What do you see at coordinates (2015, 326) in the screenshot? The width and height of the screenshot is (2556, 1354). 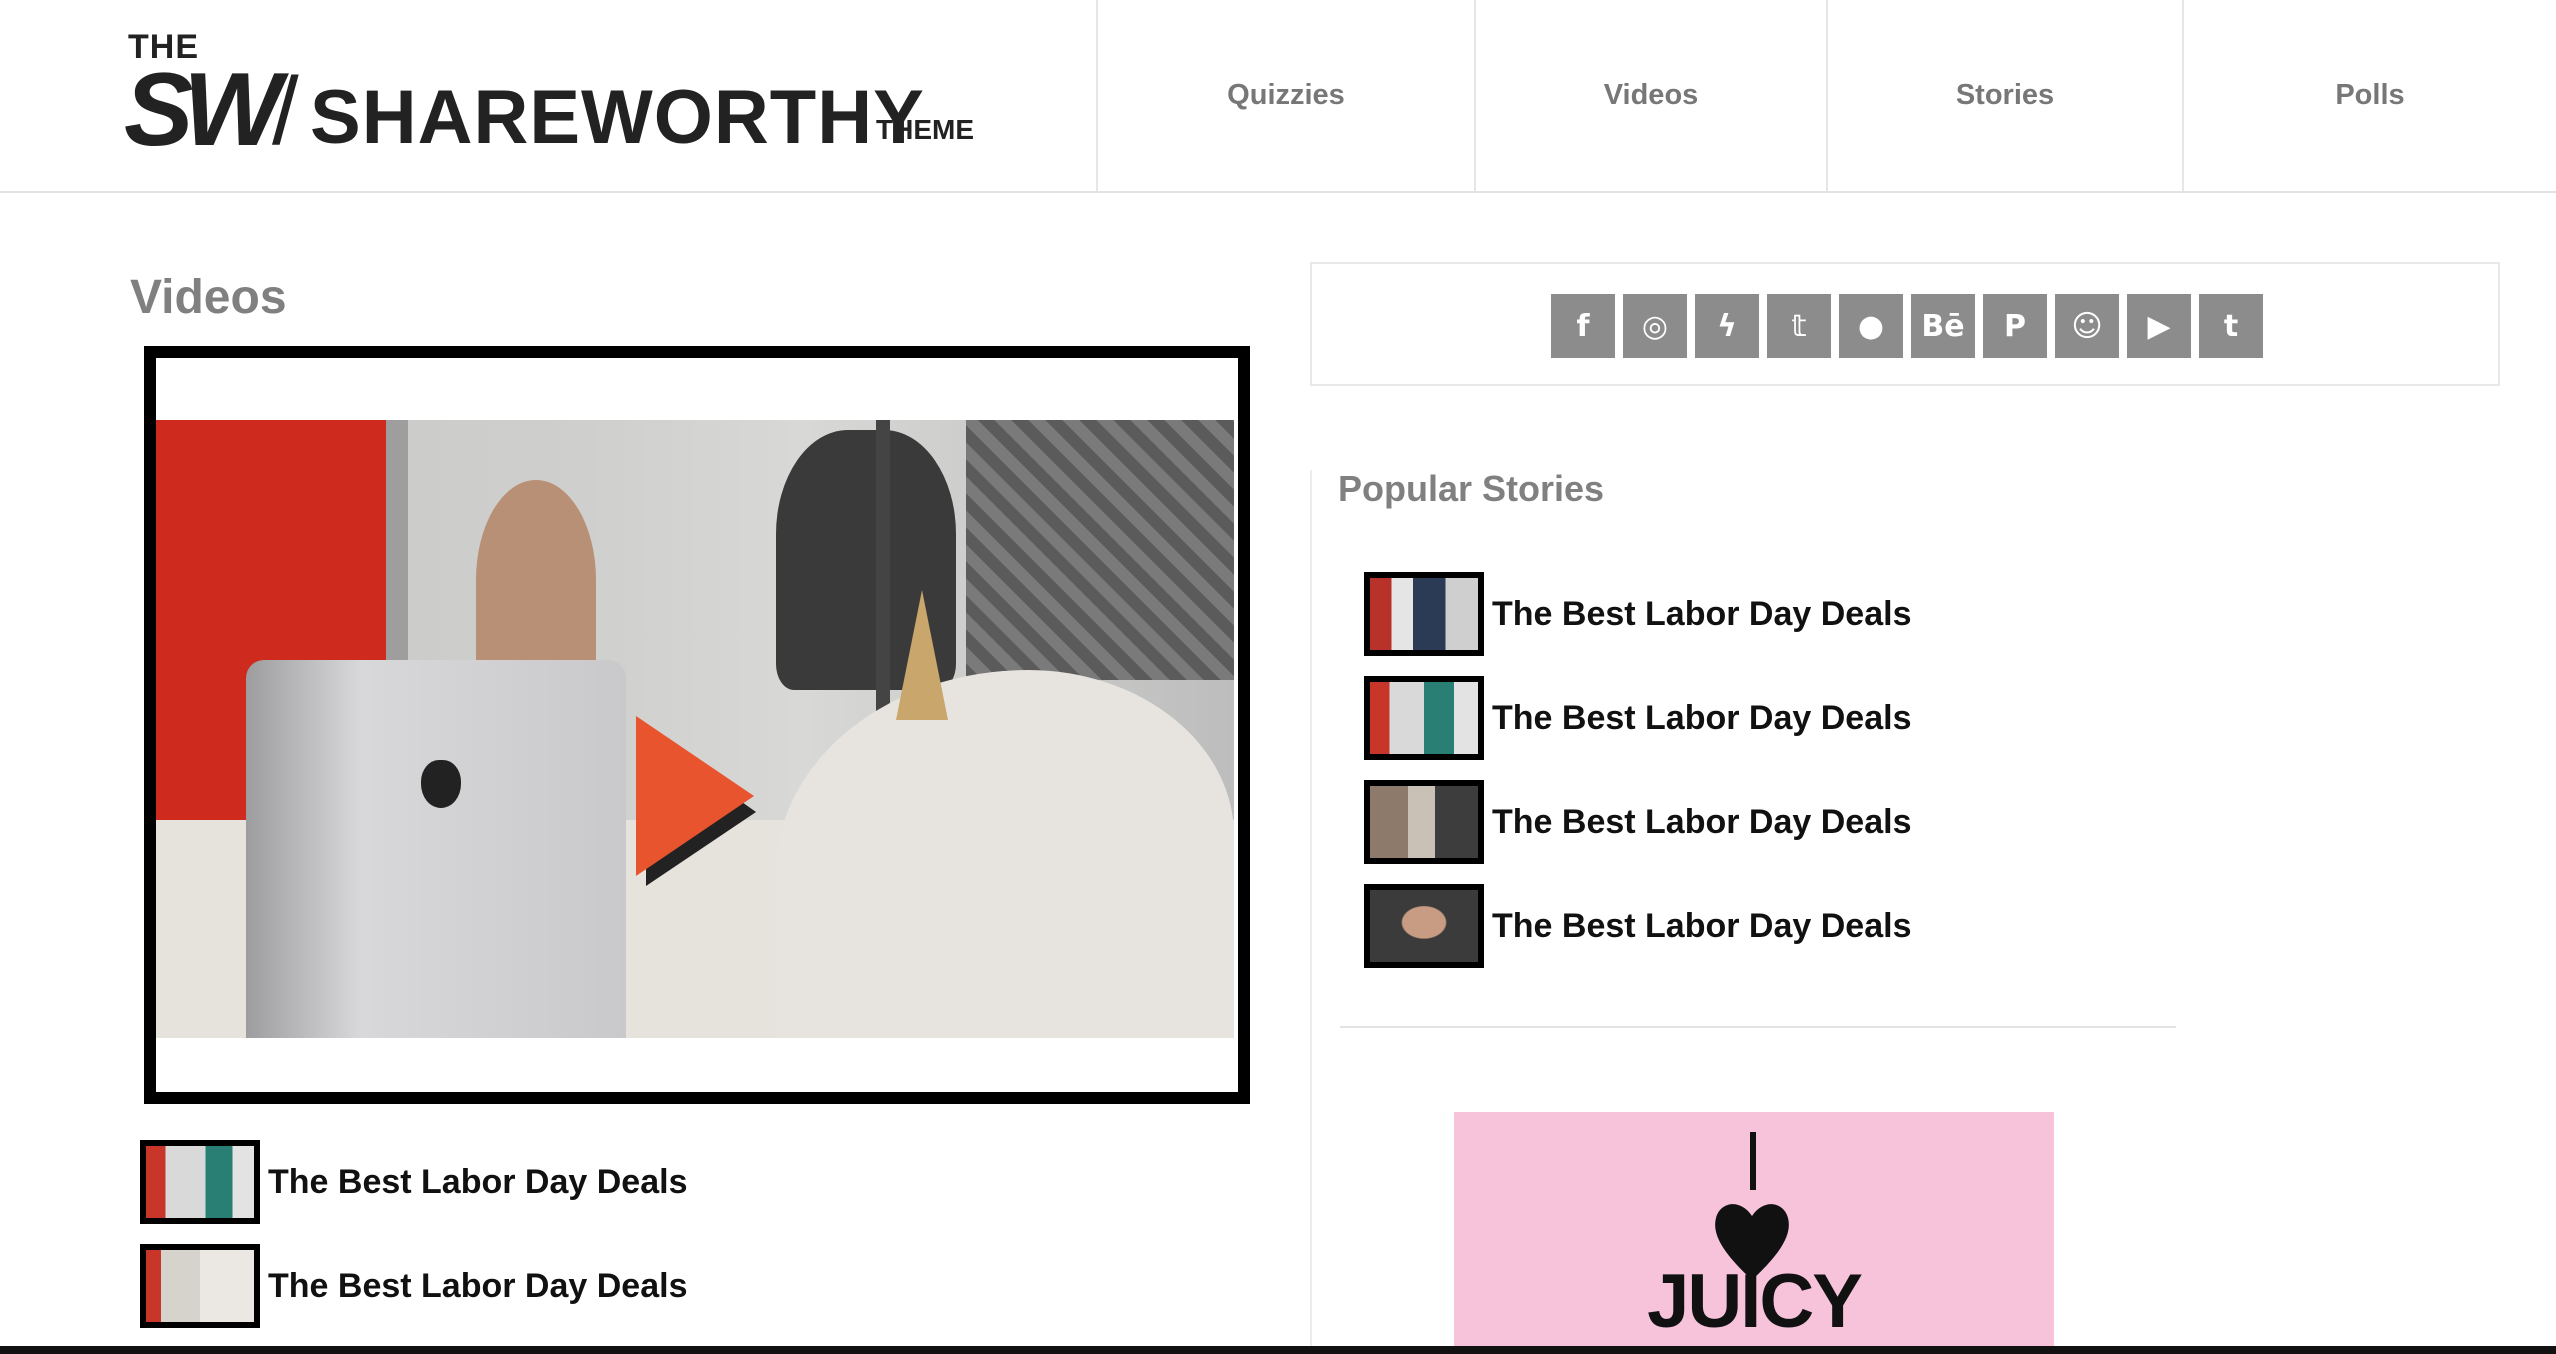 I see `pinterest-icon: P` at bounding box center [2015, 326].